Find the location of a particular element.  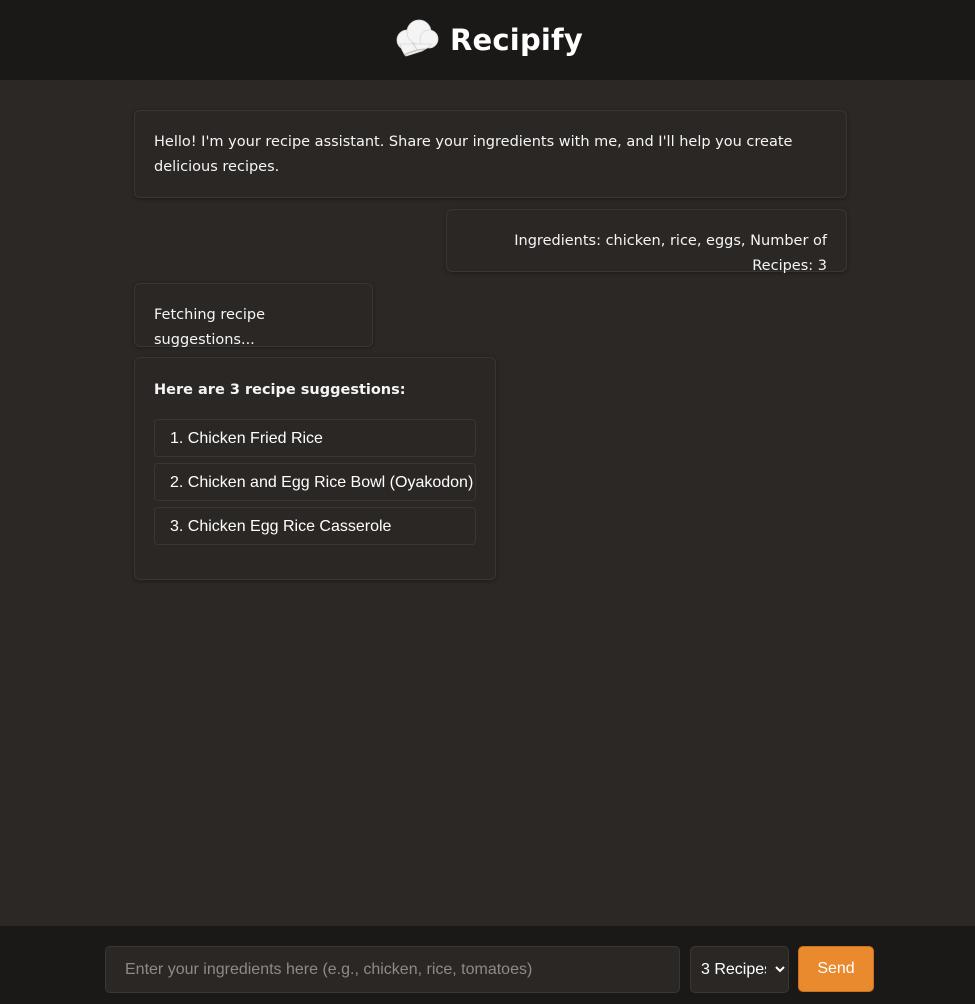

brand: Recipify is located at coordinates (487, 40).